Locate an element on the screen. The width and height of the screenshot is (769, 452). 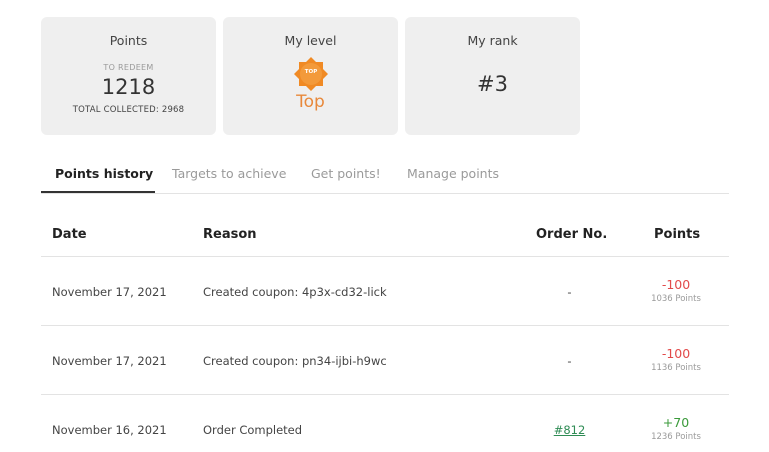
points-total: 1236 Points is located at coordinates (676, 437).